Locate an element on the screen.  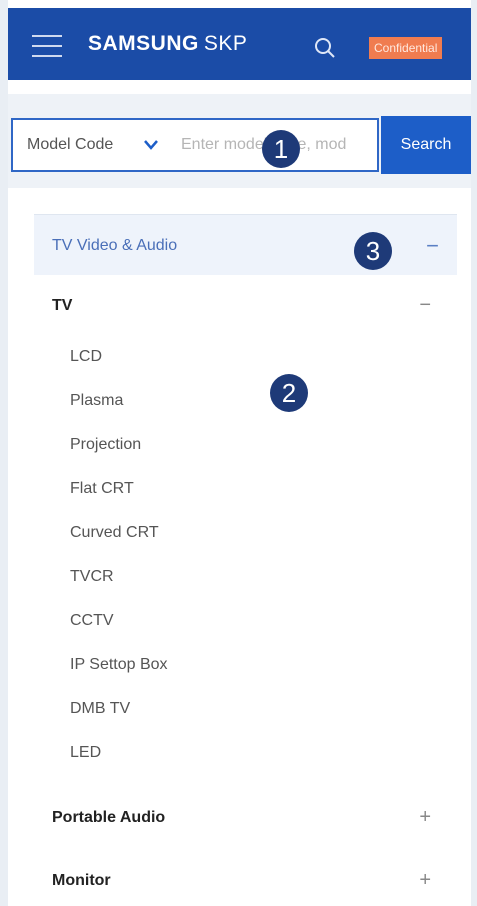
model-code-label: Model Code is located at coordinates (70, 144).